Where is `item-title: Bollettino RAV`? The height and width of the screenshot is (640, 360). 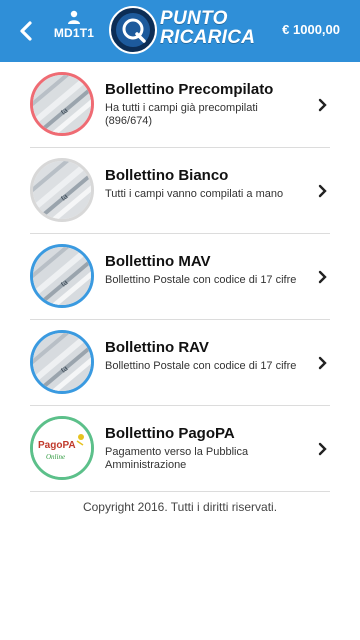
item-title: Bollettino RAV is located at coordinates (157, 347).